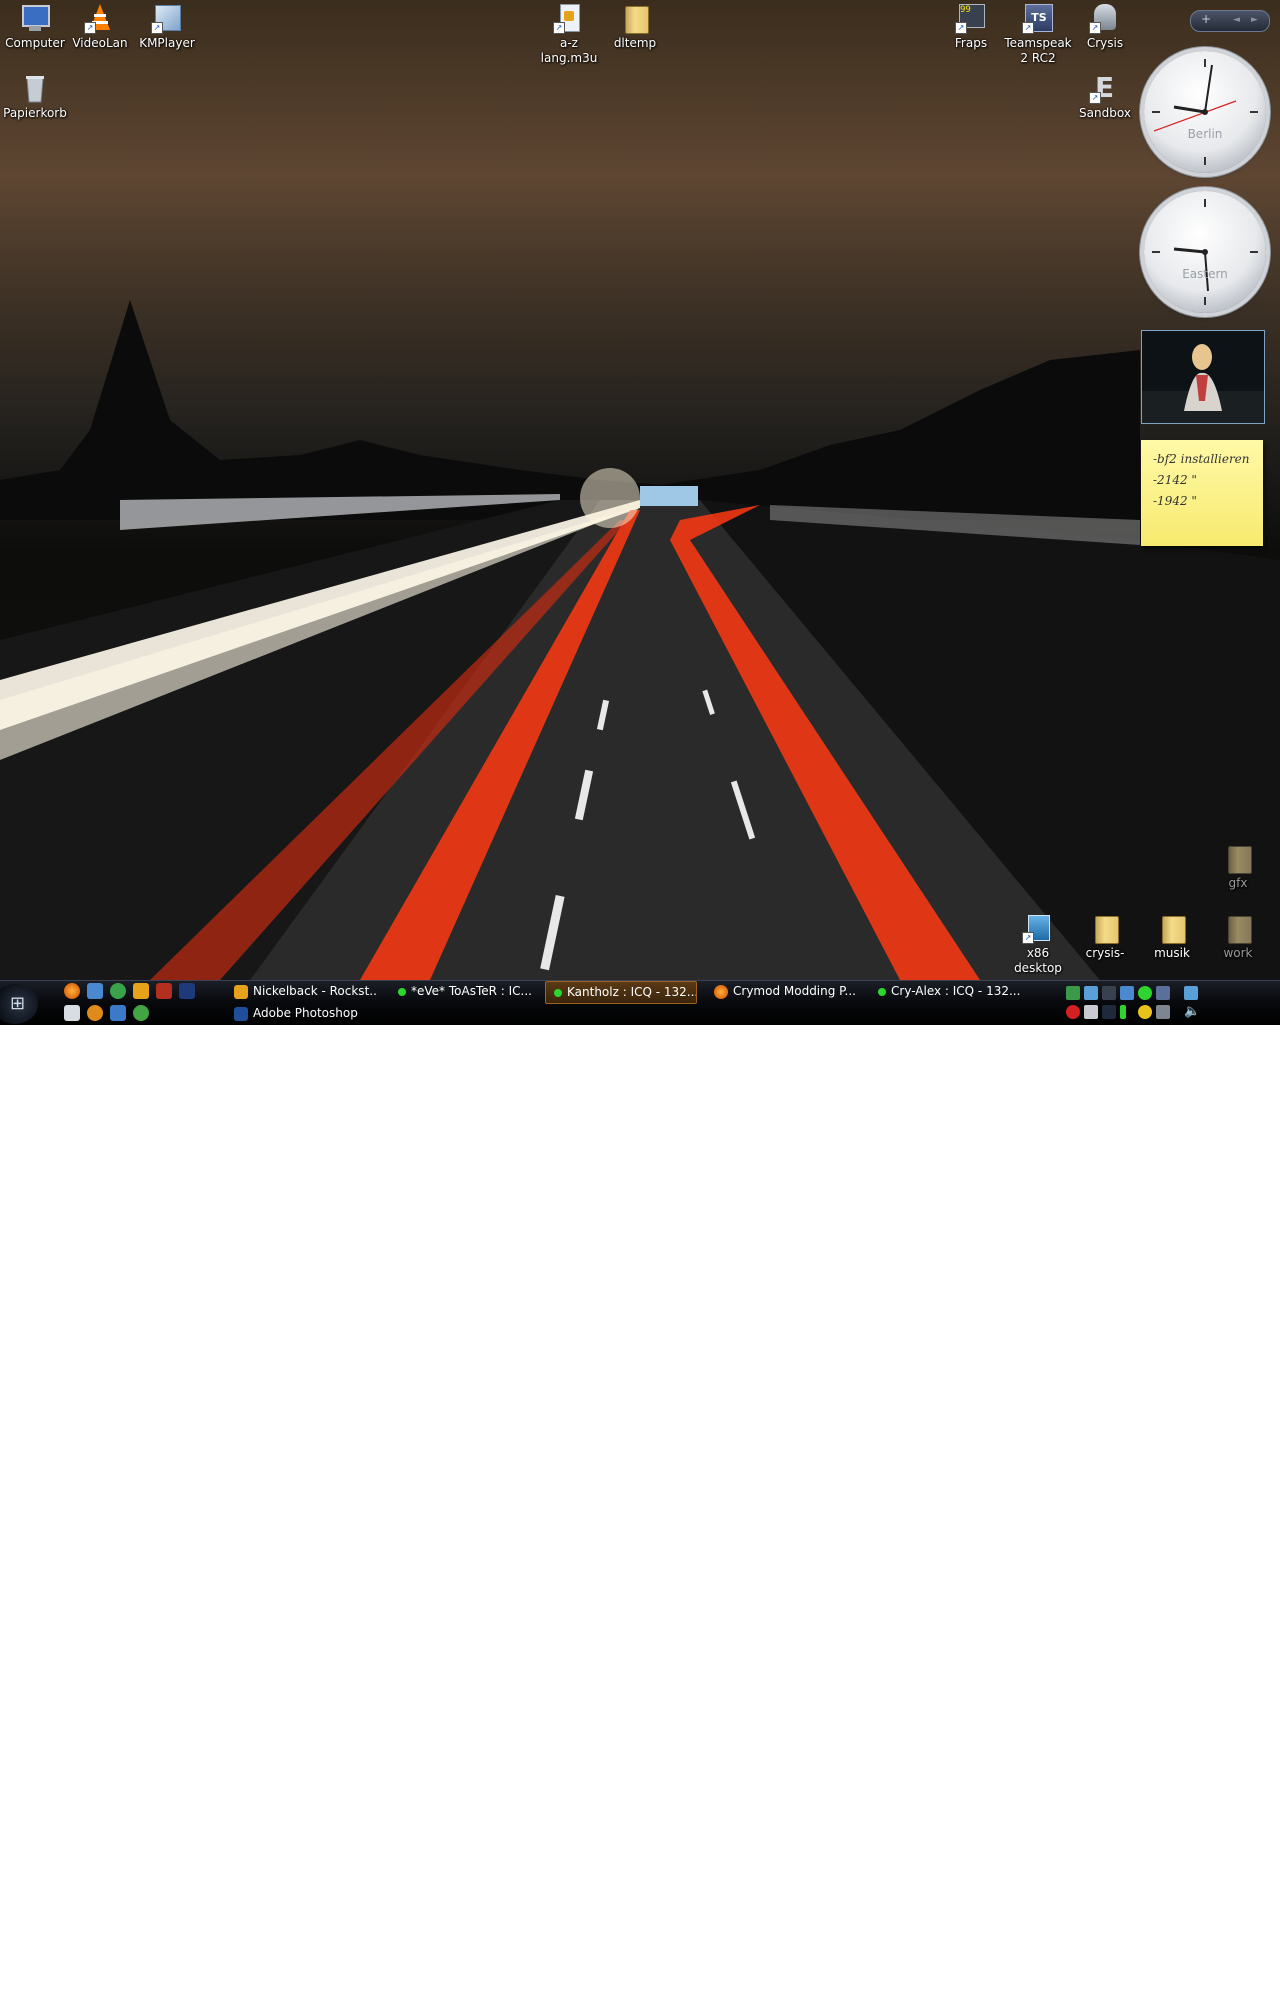  Describe the element at coordinates (1109, 1012) in the screenshot. I see `tray-app-icon` at that location.